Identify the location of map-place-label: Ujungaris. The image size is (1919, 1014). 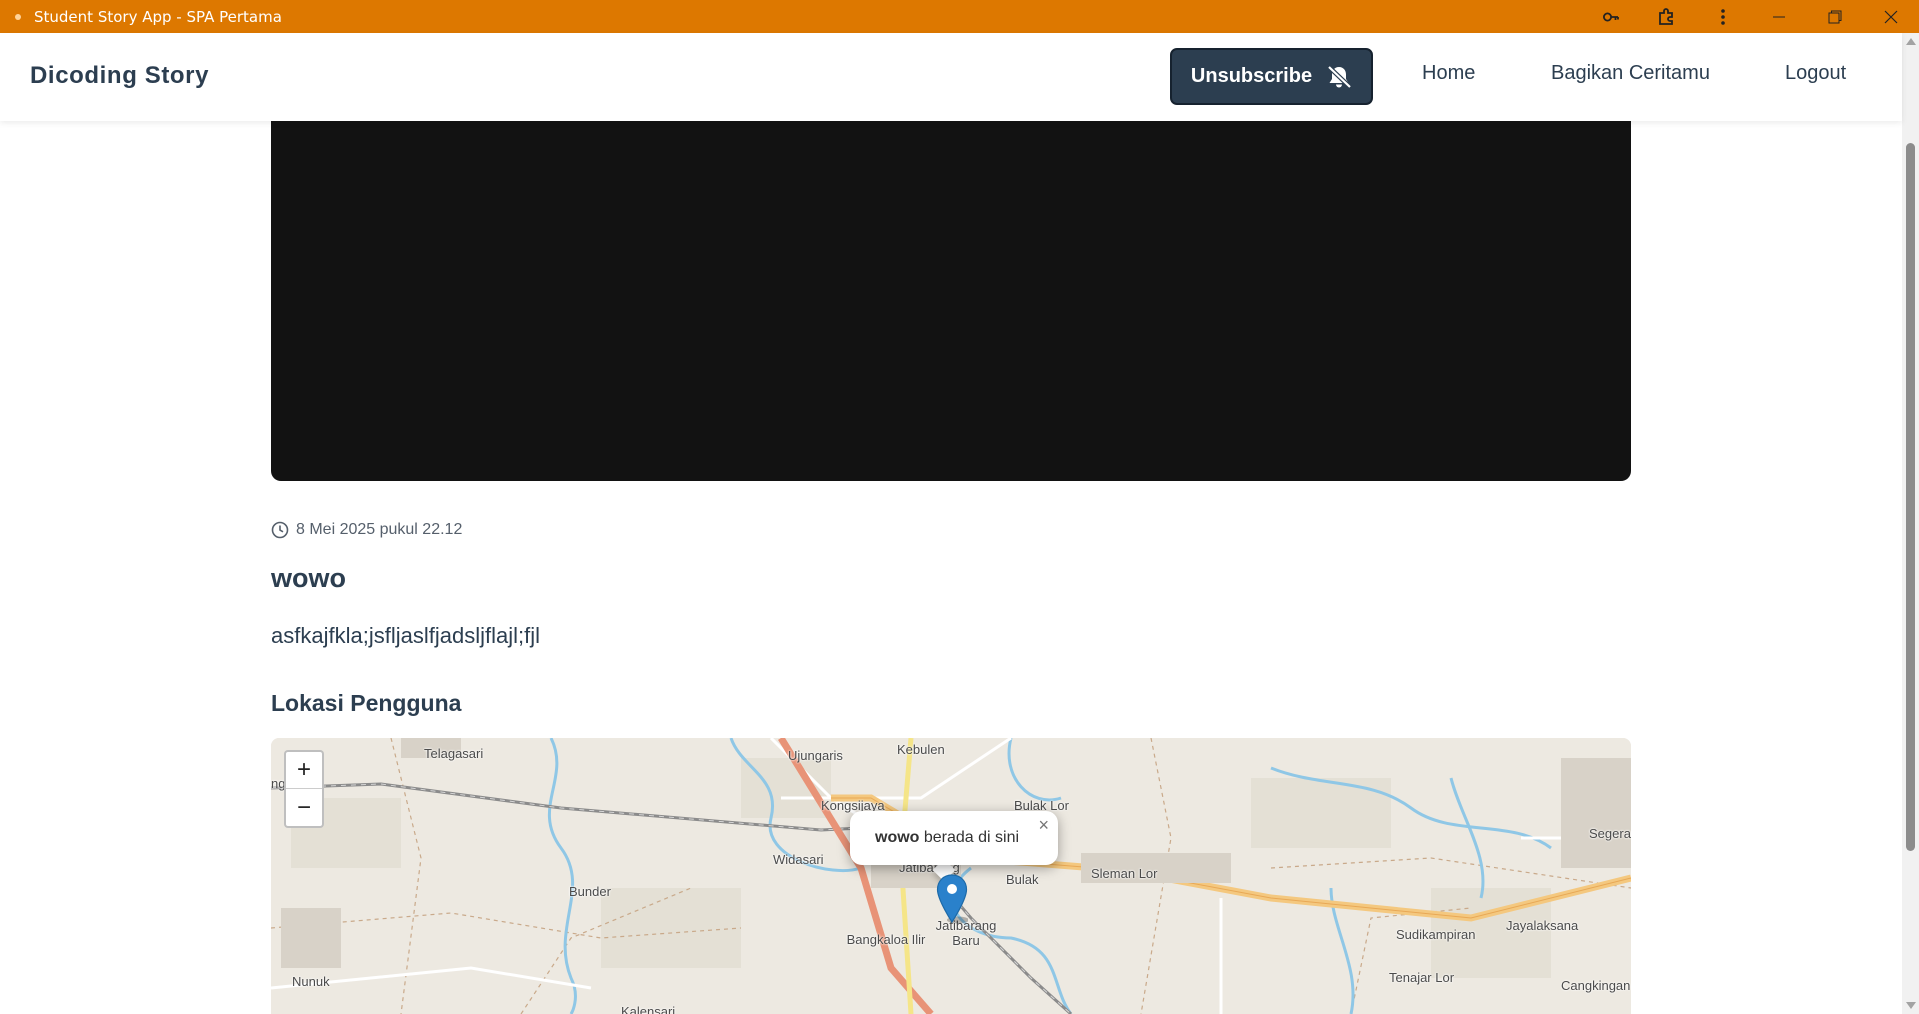
(815, 755).